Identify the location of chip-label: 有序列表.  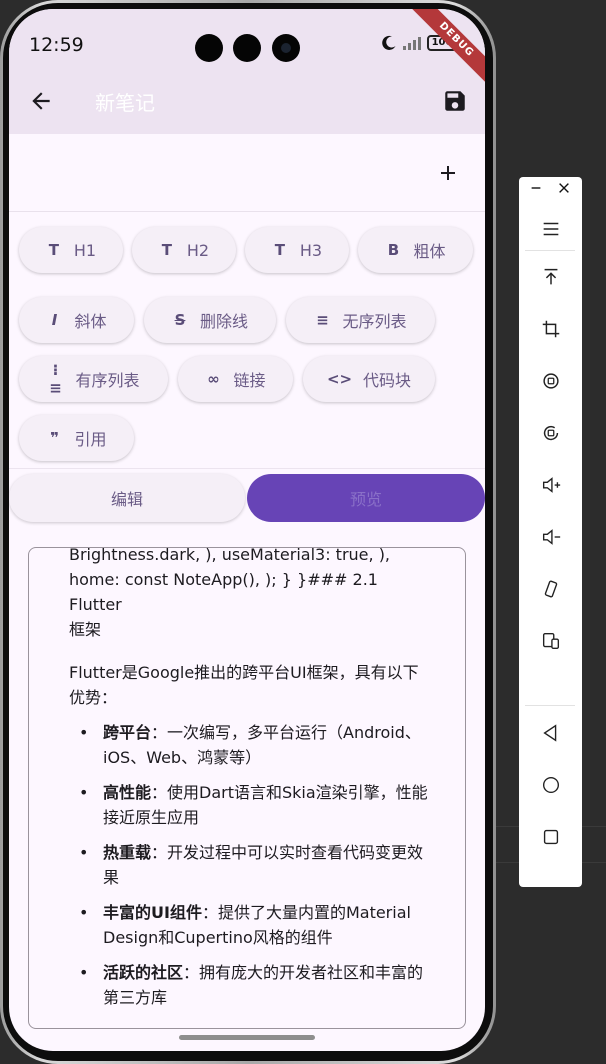
(107, 380).